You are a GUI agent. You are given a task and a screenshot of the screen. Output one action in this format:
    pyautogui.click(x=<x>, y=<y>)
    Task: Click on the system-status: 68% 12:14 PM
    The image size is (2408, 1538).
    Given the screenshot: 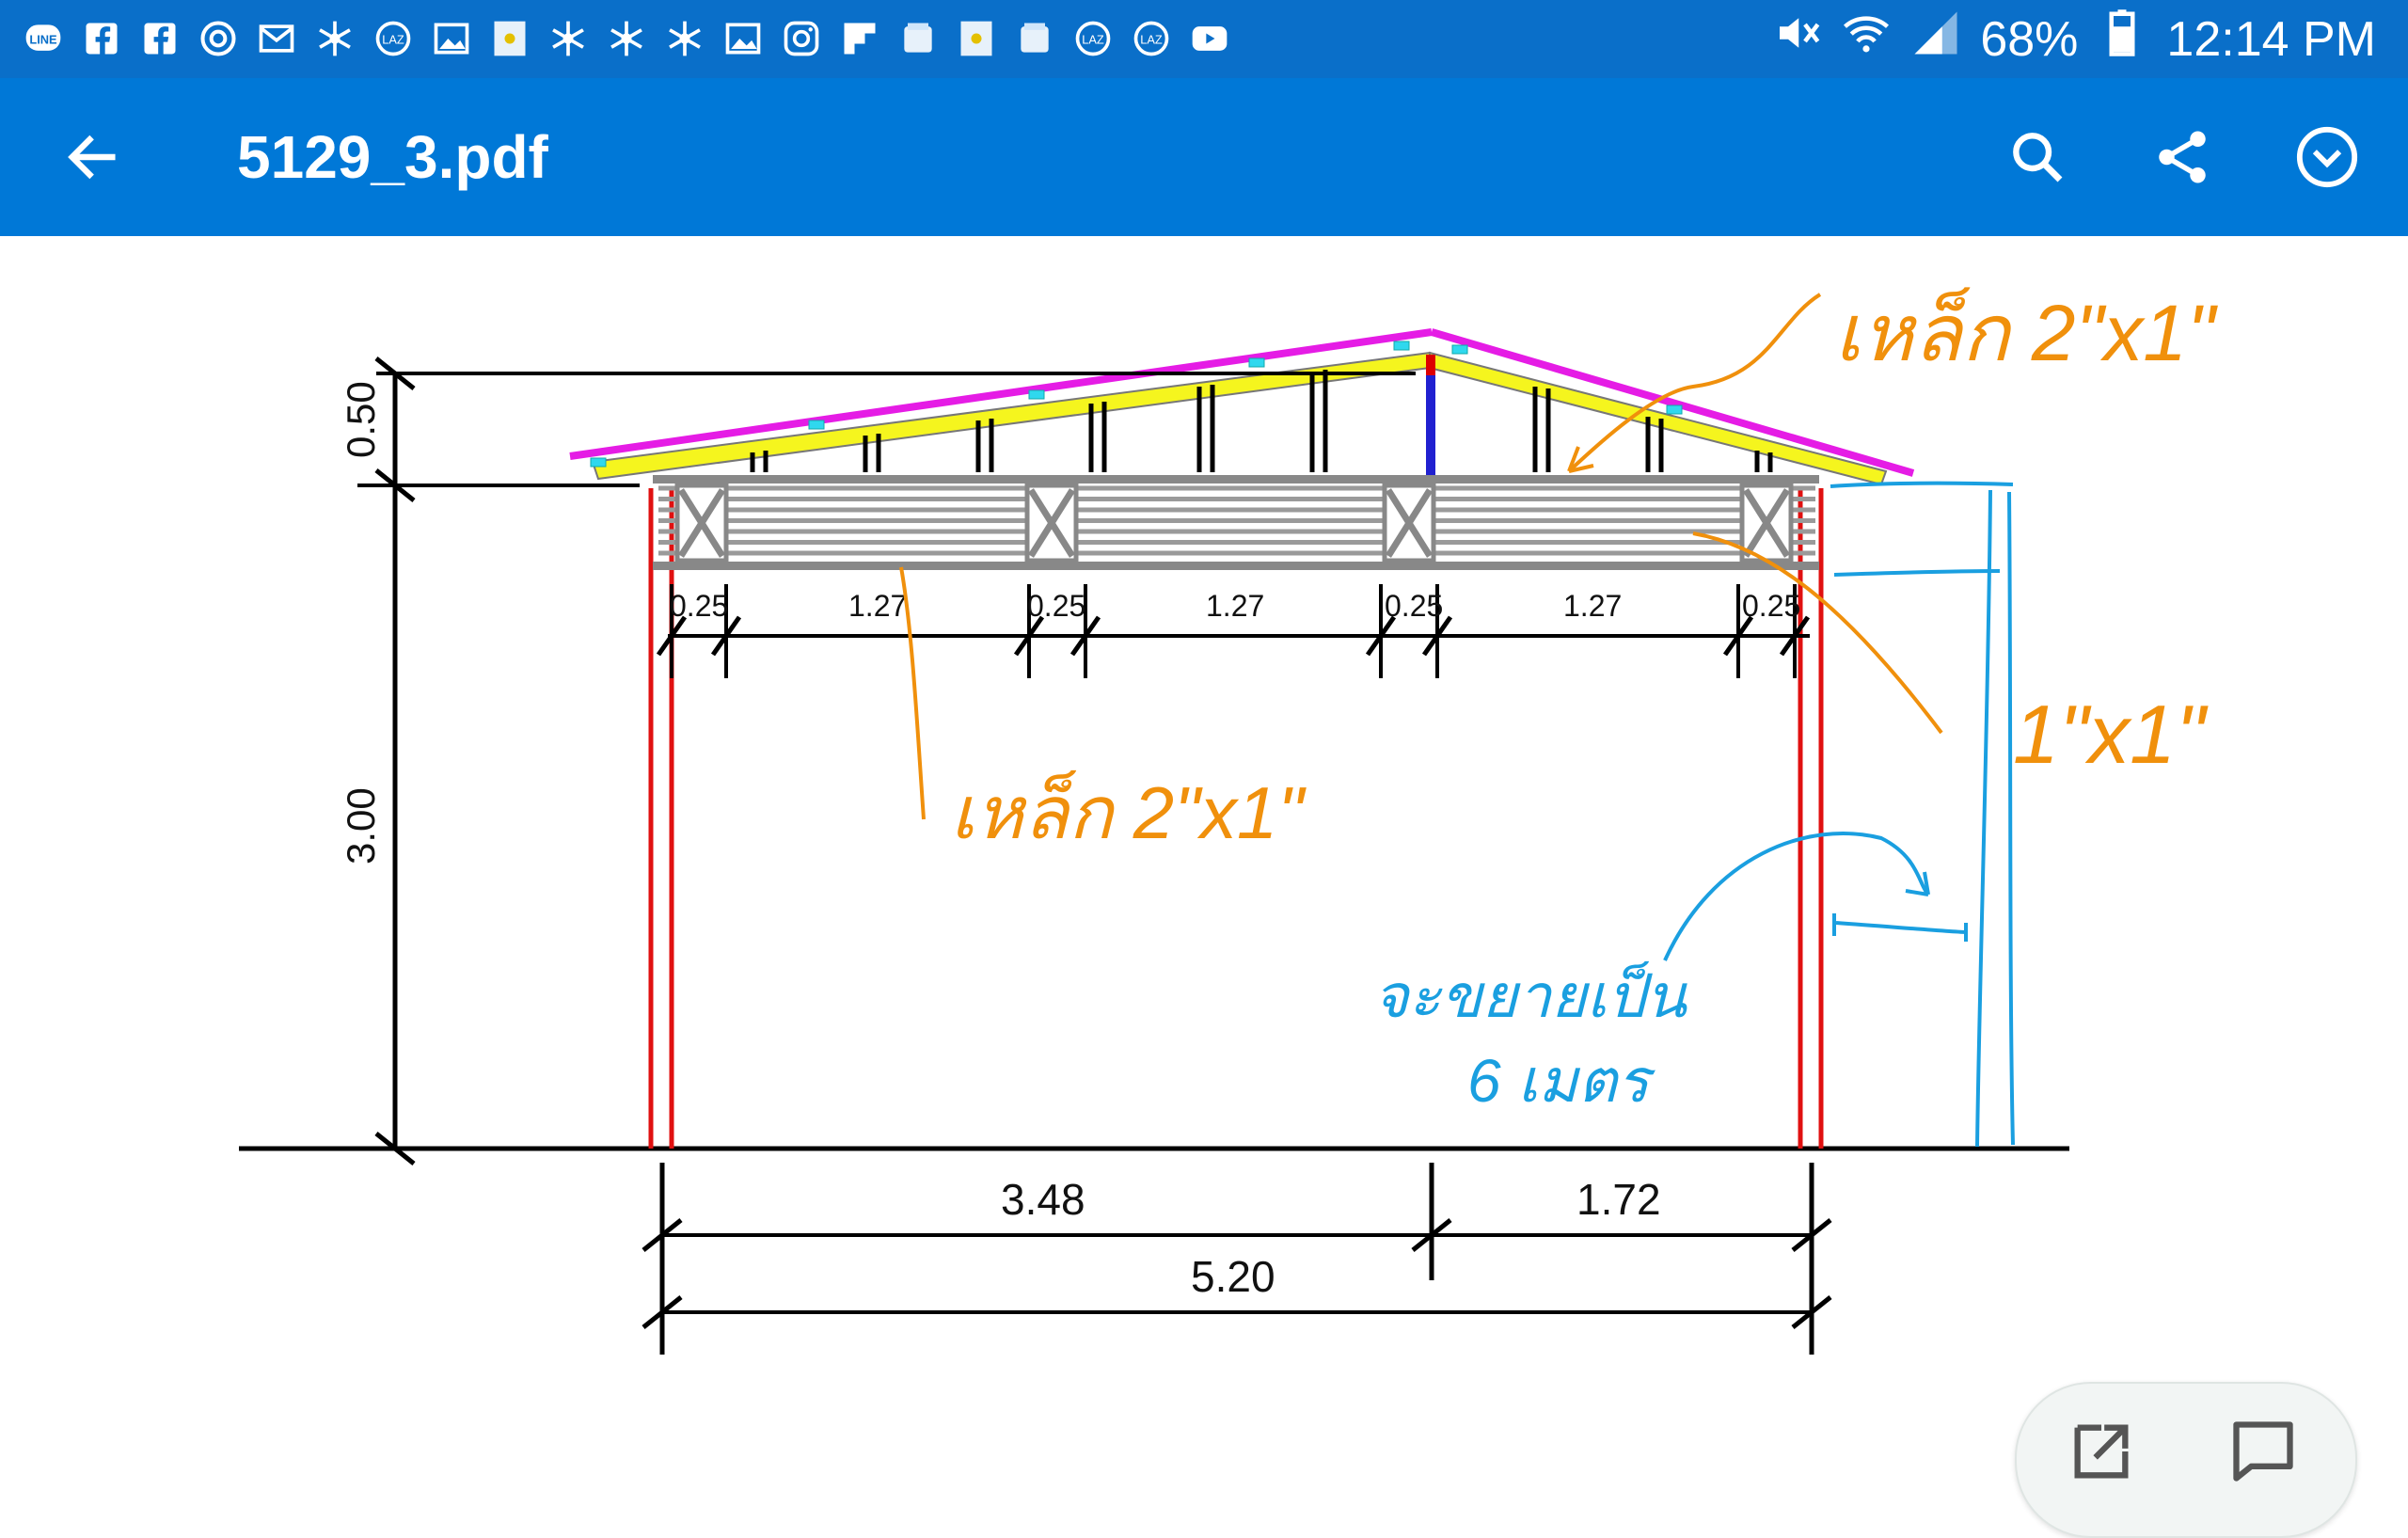 What is the action you would take?
    pyautogui.click(x=2074, y=39)
    